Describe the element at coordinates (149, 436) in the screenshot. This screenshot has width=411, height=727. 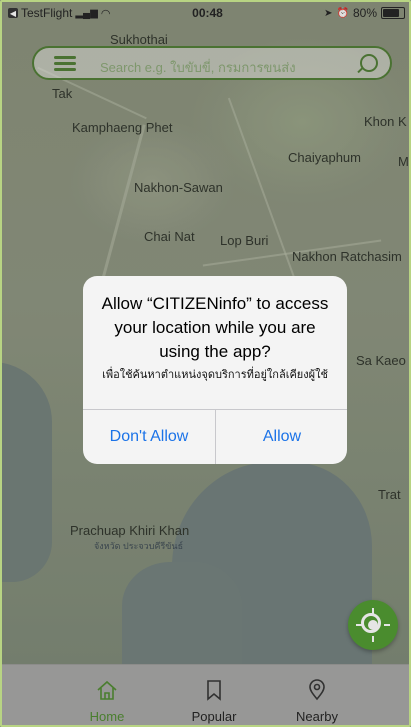
I see `dont-allow-button: Don't Allow` at that location.